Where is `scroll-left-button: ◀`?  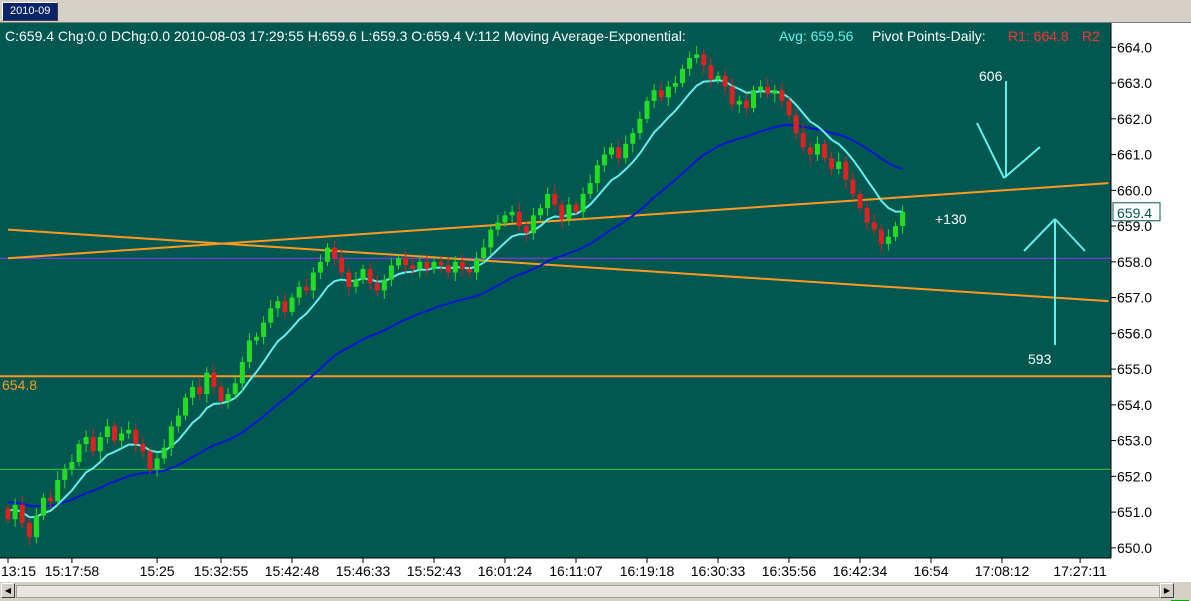 scroll-left-button: ◀ is located at coordinates (8, 590).